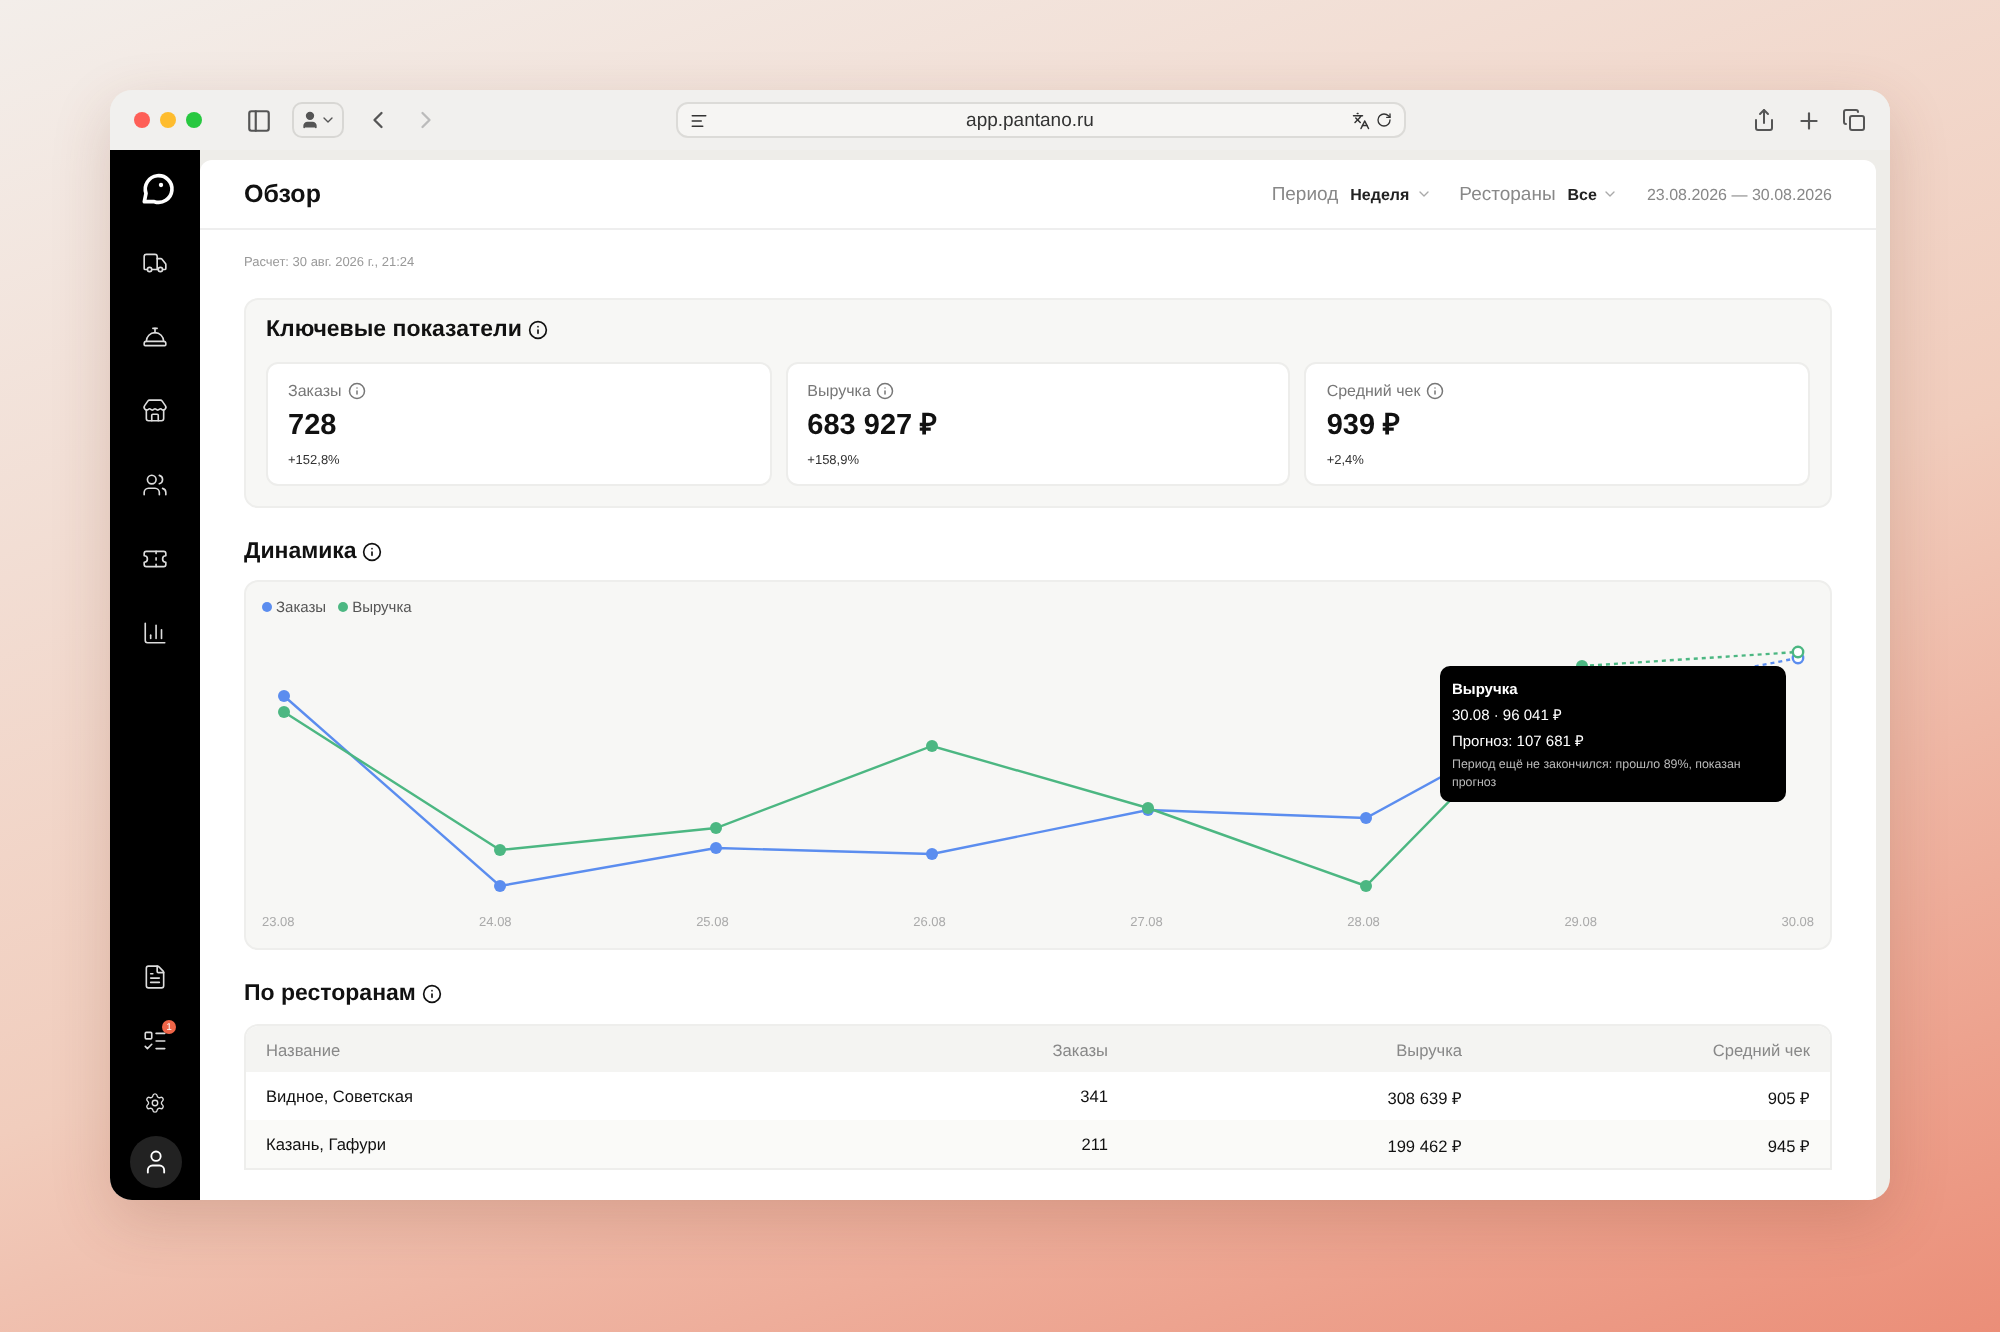 The height and width of the screenshot is (1332, 2000). I want to click on user-icon, so click(310, 120).